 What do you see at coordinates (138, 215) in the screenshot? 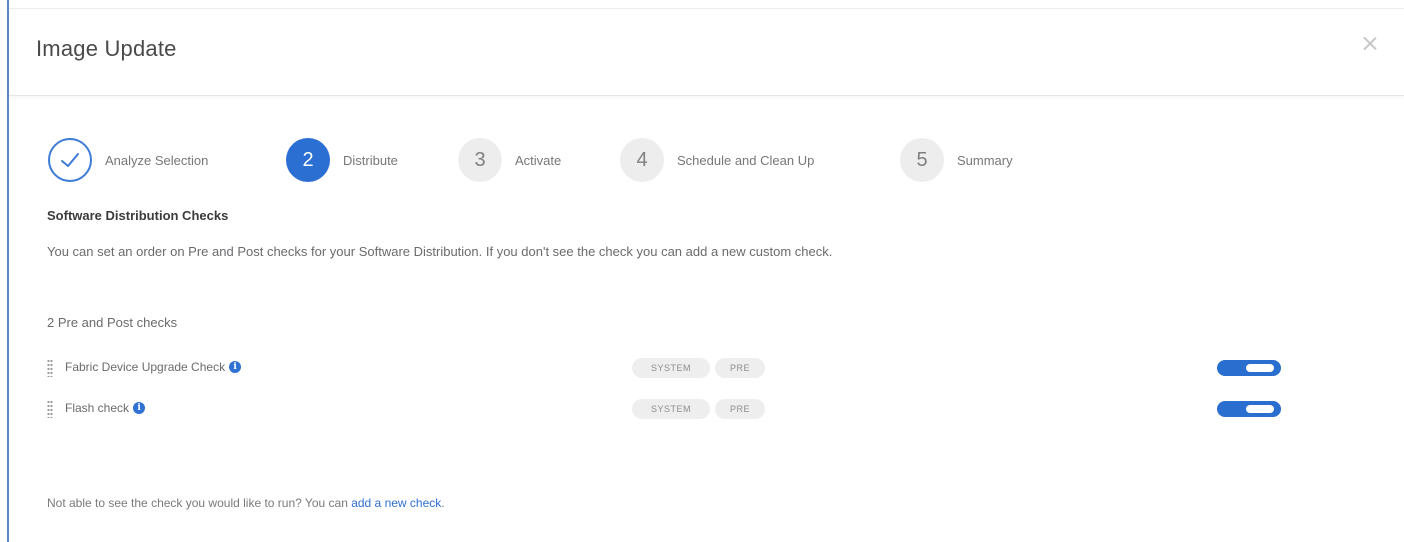
I see `section-title: Software Distribution Checks` at bounding box center [138, 215].